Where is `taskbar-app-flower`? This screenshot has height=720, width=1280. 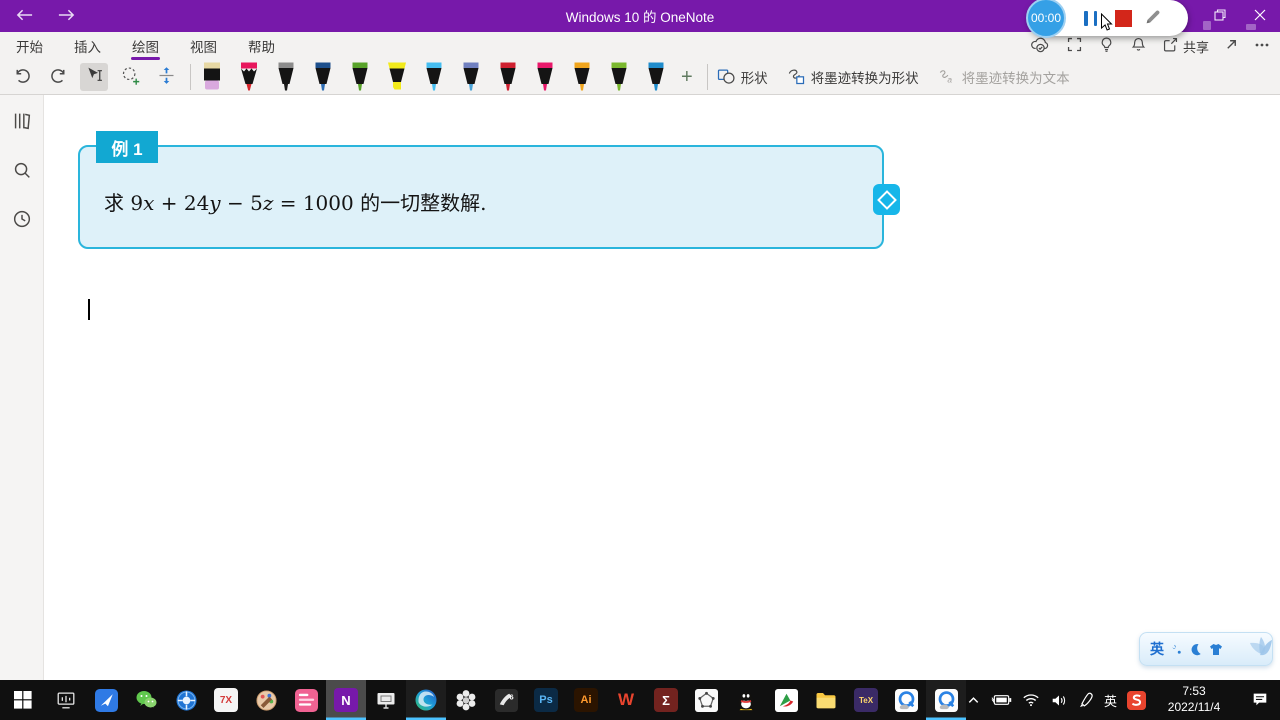 taskbar-app-flower is located at coordinates (466, 700).